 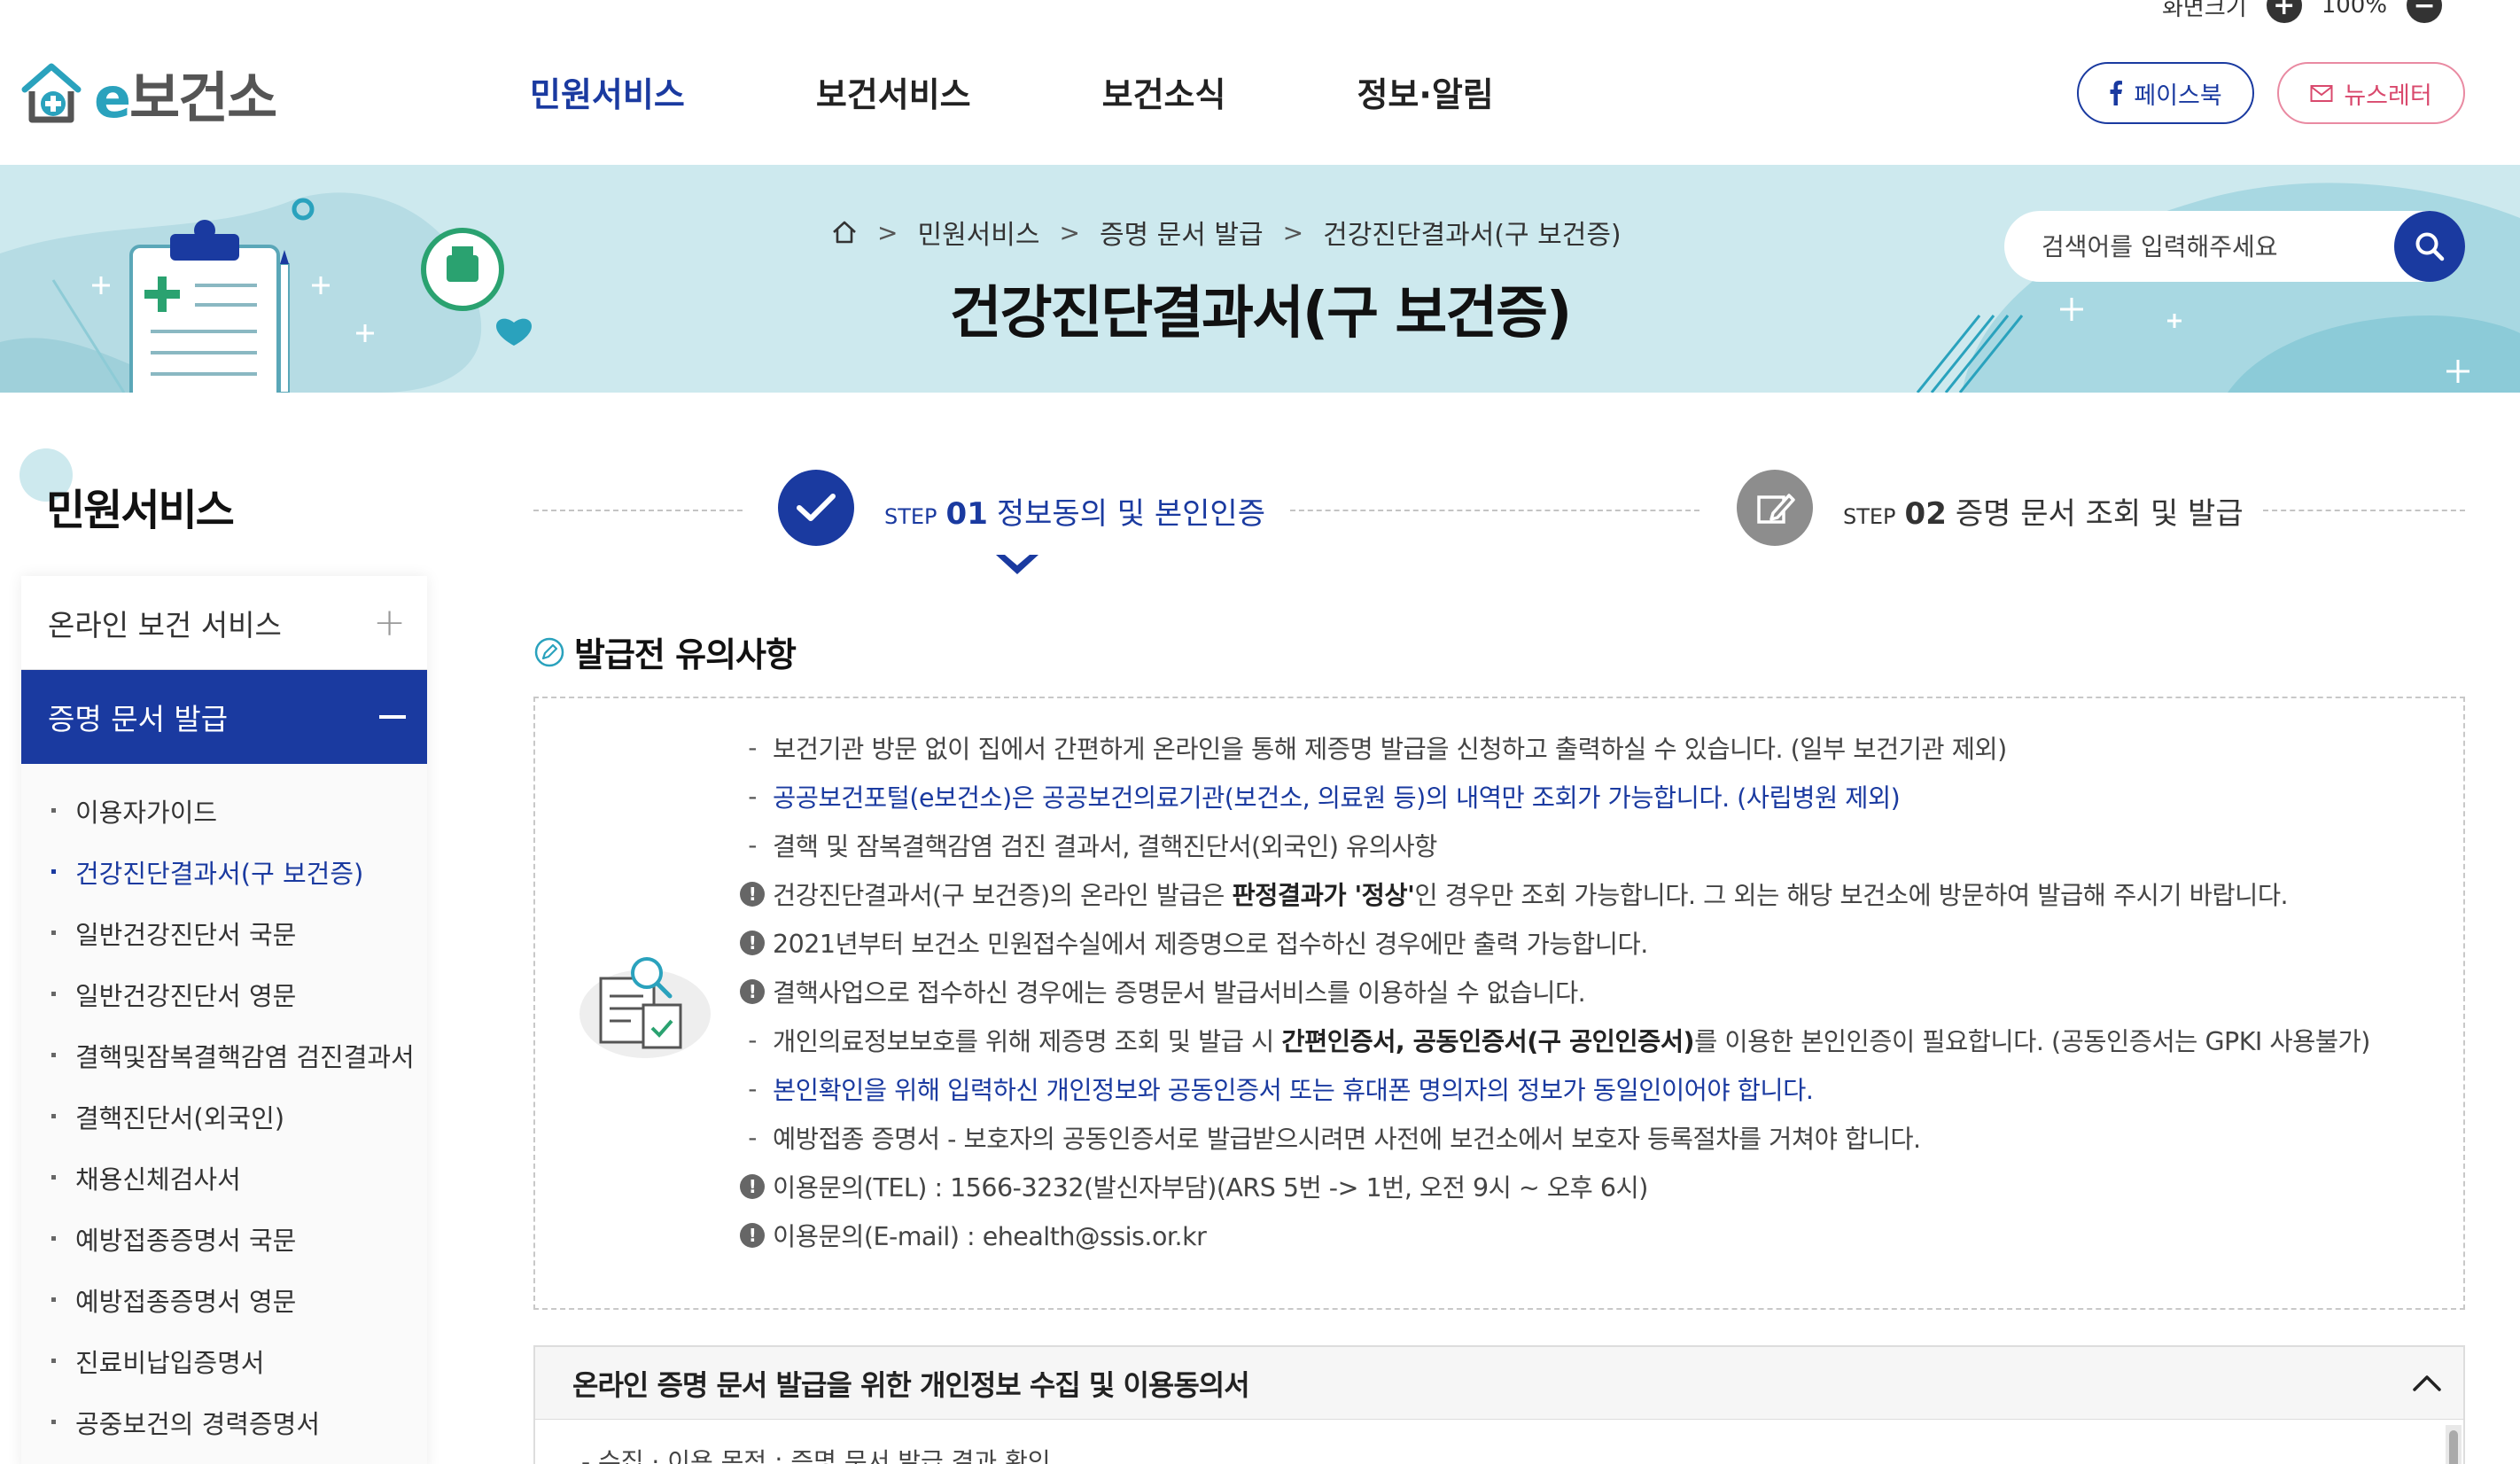 What do you see at coordinates (1012, 91) in the screenshot?
I see `main-nav: 민원서비스 보건서비스 보건소식 정보·알림` at bounding box center [1012, 91].